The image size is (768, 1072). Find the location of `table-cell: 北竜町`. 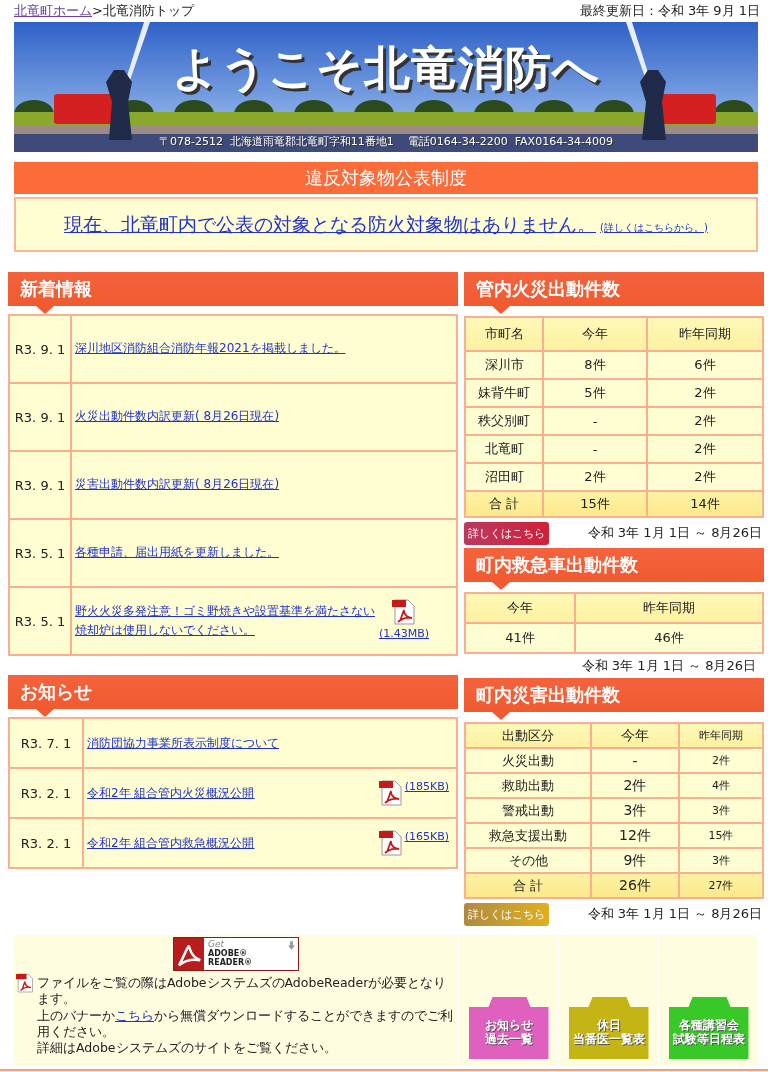

table-cell: 北竜町 is located at coordinates (504, 449).